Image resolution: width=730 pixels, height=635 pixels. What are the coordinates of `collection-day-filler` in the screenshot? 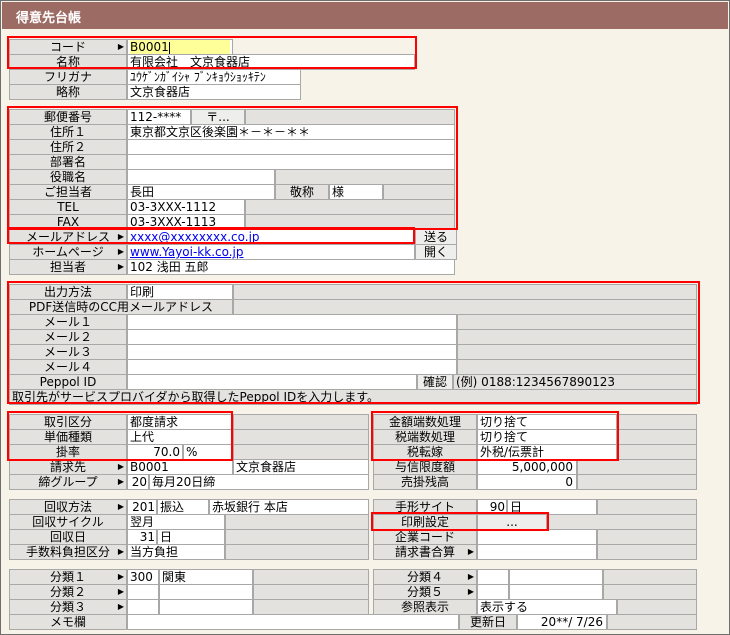 It's located at (297, 537).